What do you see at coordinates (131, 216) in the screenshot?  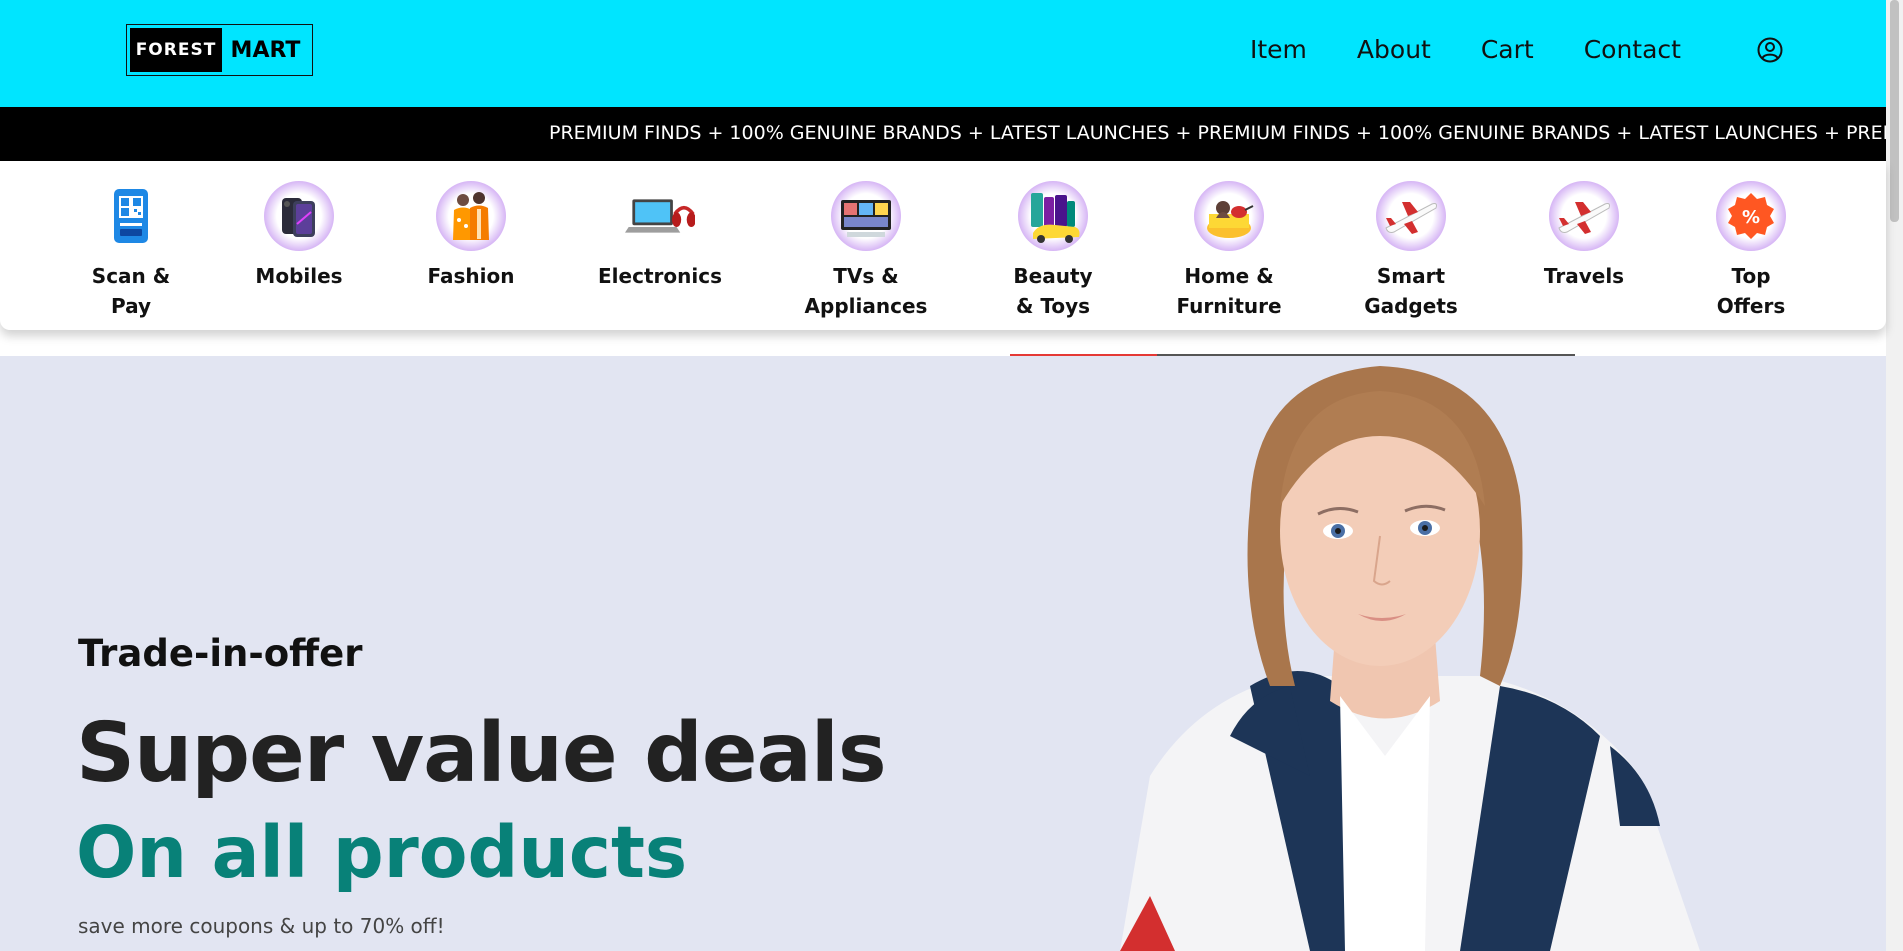 I see `scan-pay-icon` at bounding box center [131, 216].